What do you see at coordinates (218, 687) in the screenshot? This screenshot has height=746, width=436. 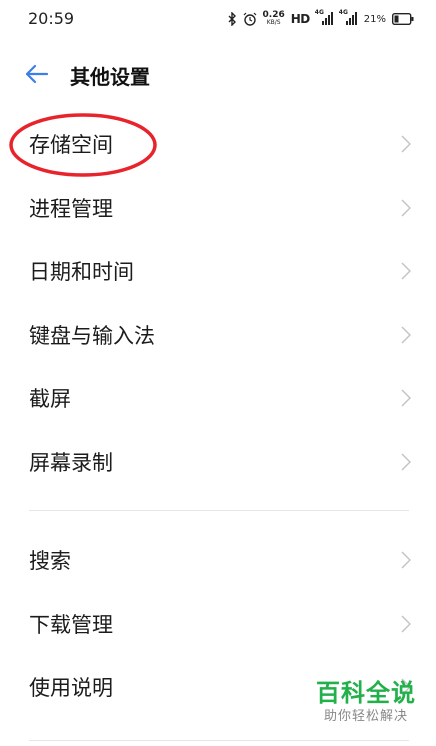 I see `list-item-user-guide: 使用说明` at bounding box center [218, 687].